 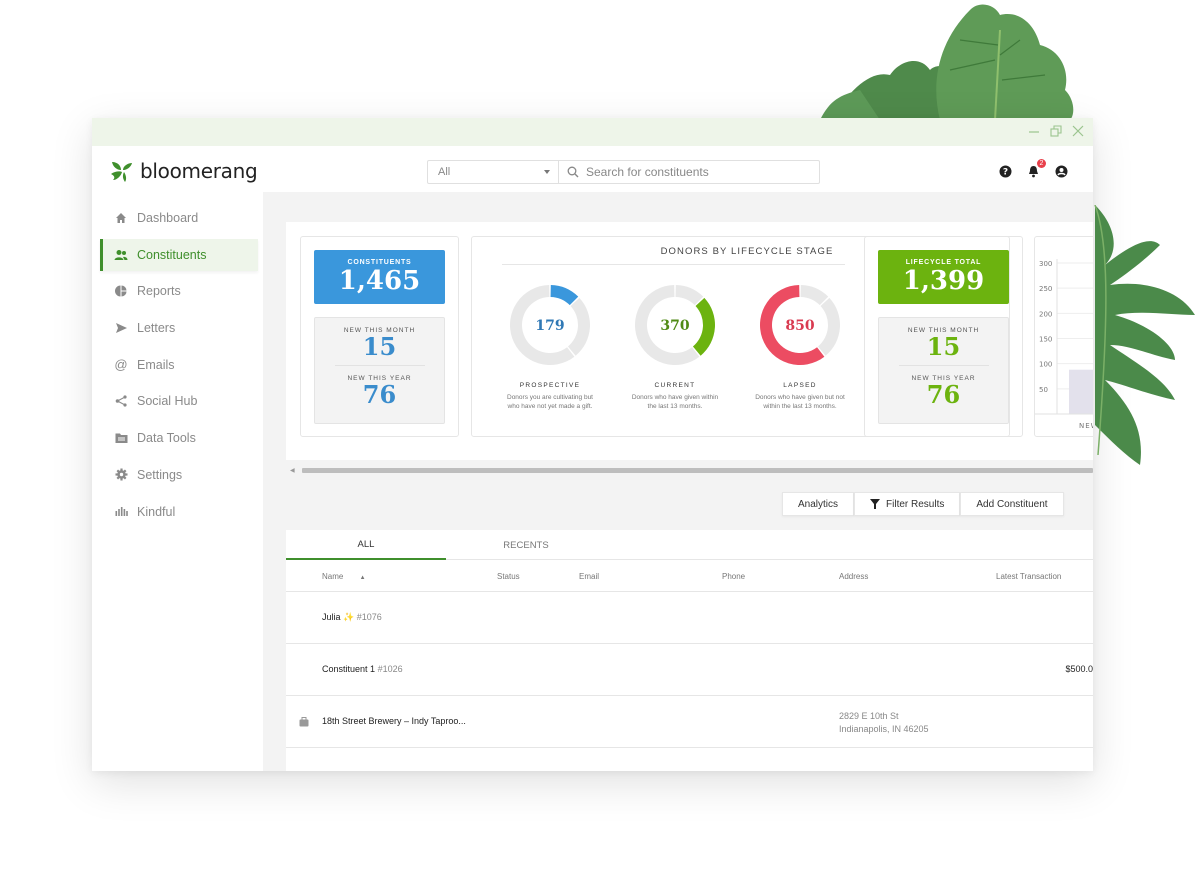 What do you see at coordinates (179, 328) in the screenshot?
I see `sidebar-item-letters: Letters` at bounding box center [179, 328].